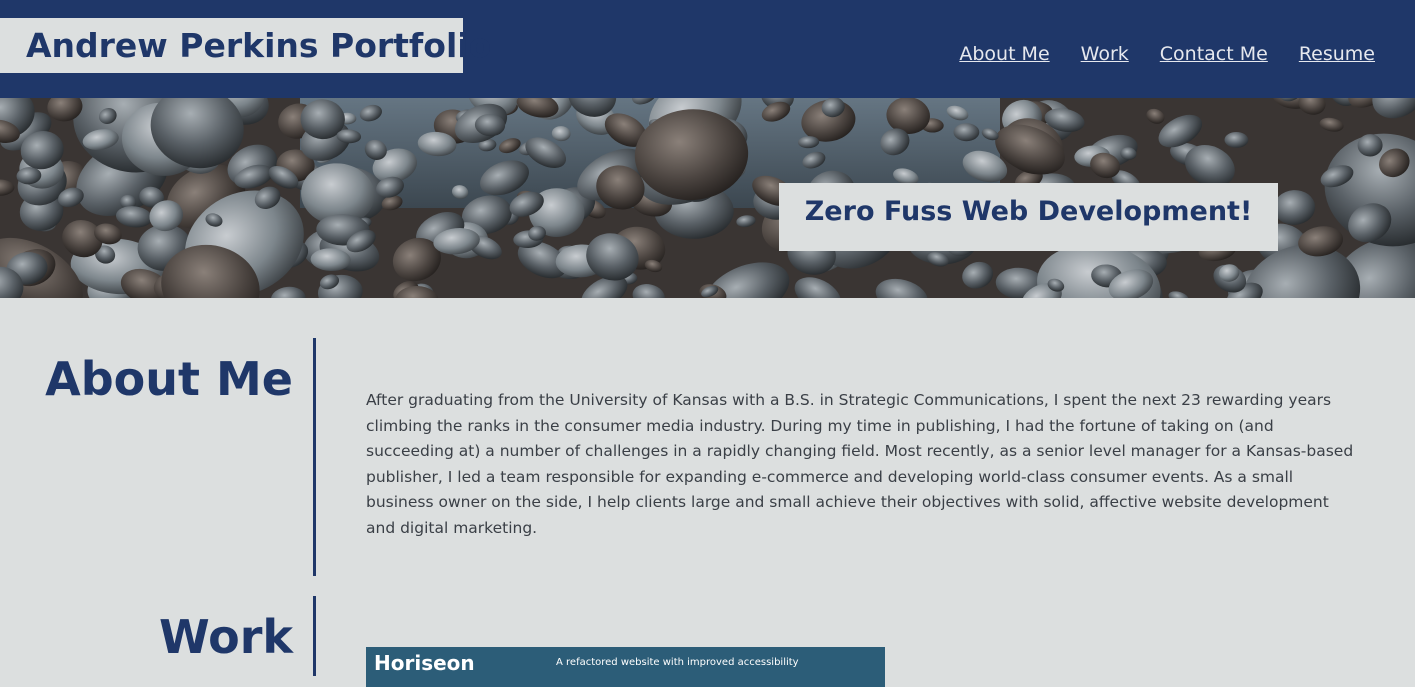 This screenshot has height=687, width=1415. I want to click on about-divider, so click(314, 457).